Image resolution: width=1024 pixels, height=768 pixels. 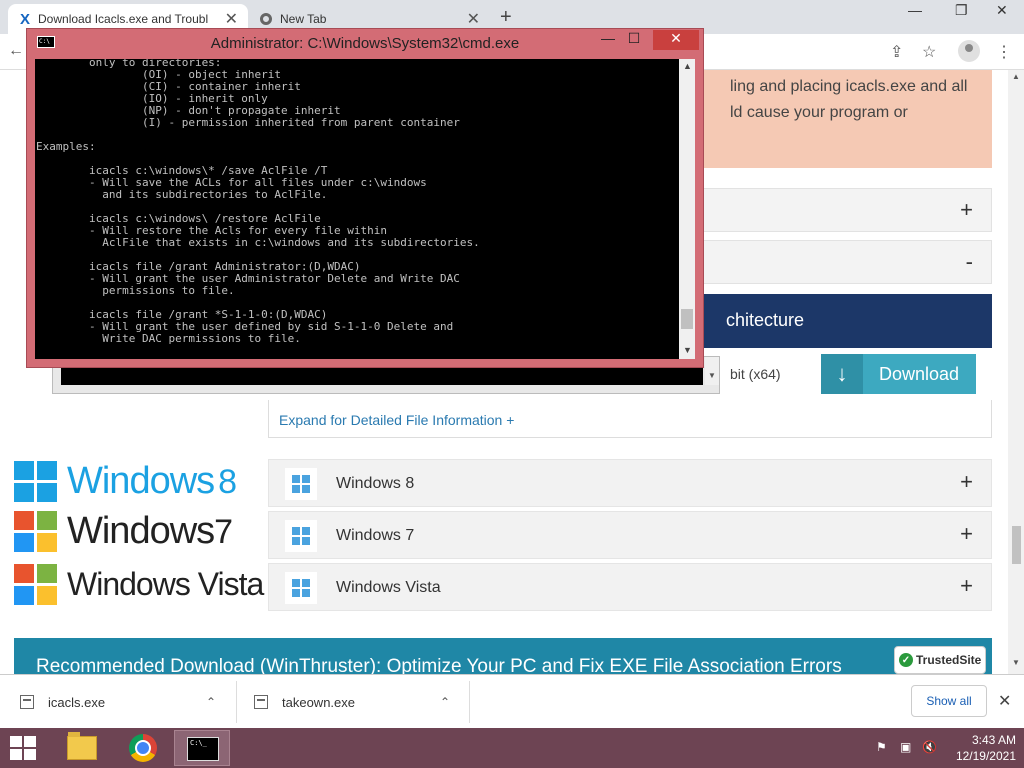 I want to click on new-tab-button: +, so click(x=506, y=17).